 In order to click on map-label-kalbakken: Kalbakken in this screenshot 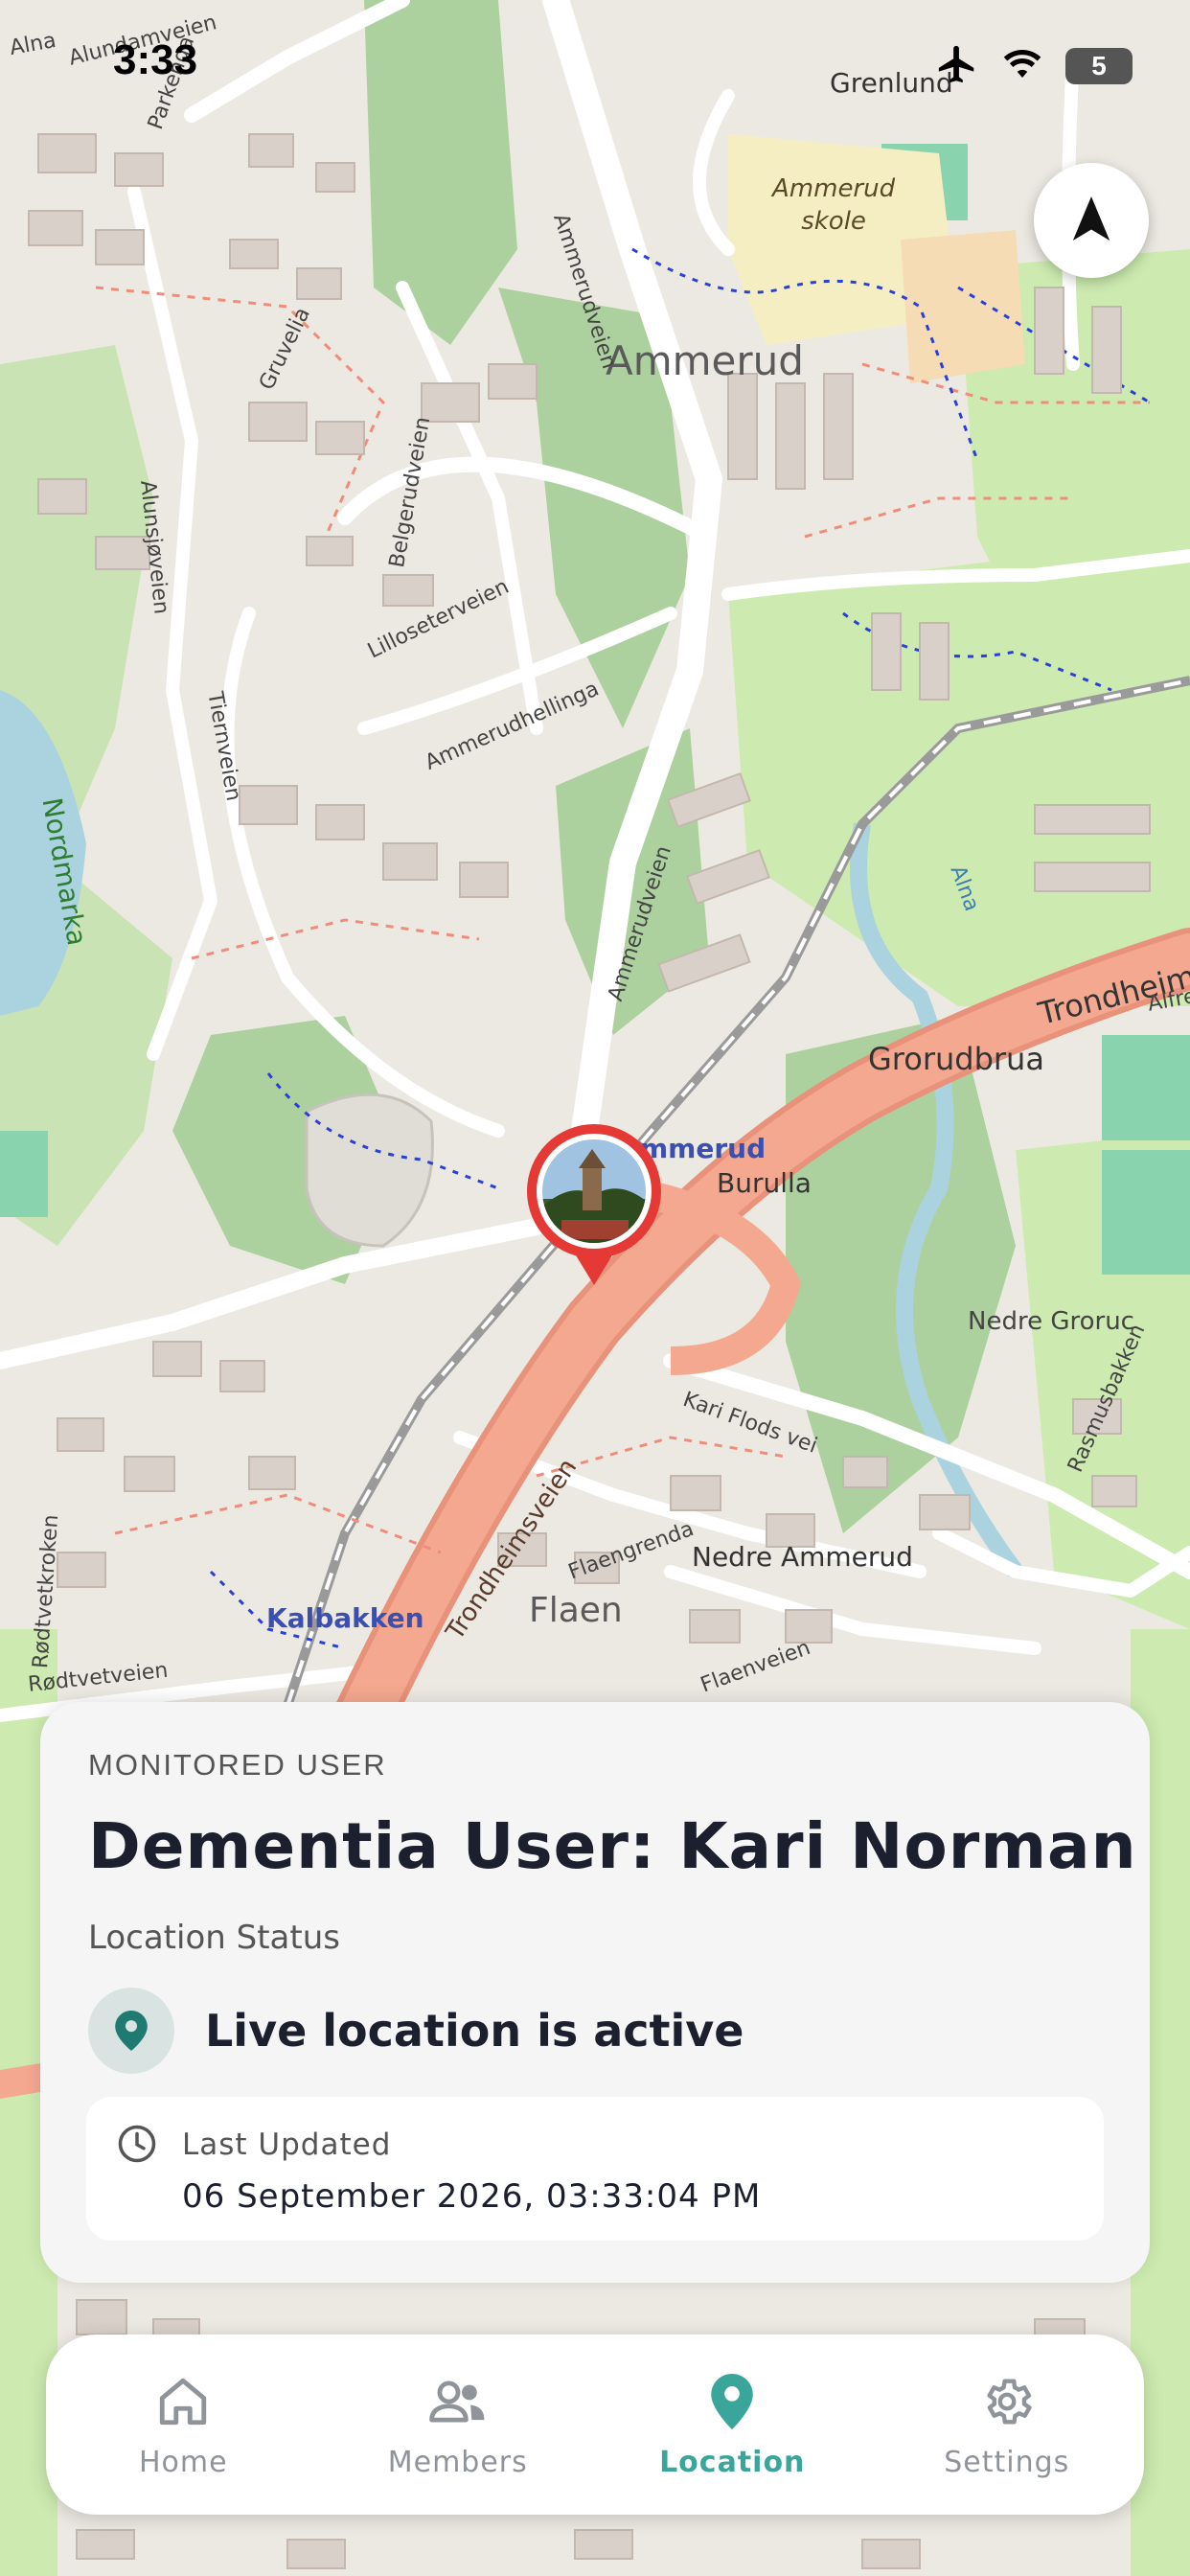, I will do `click(345, 1618)`.